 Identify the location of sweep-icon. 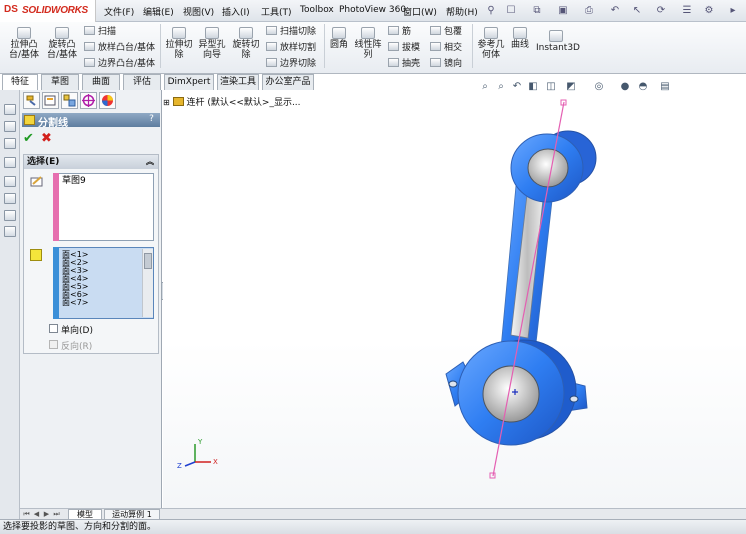
(89, 30).